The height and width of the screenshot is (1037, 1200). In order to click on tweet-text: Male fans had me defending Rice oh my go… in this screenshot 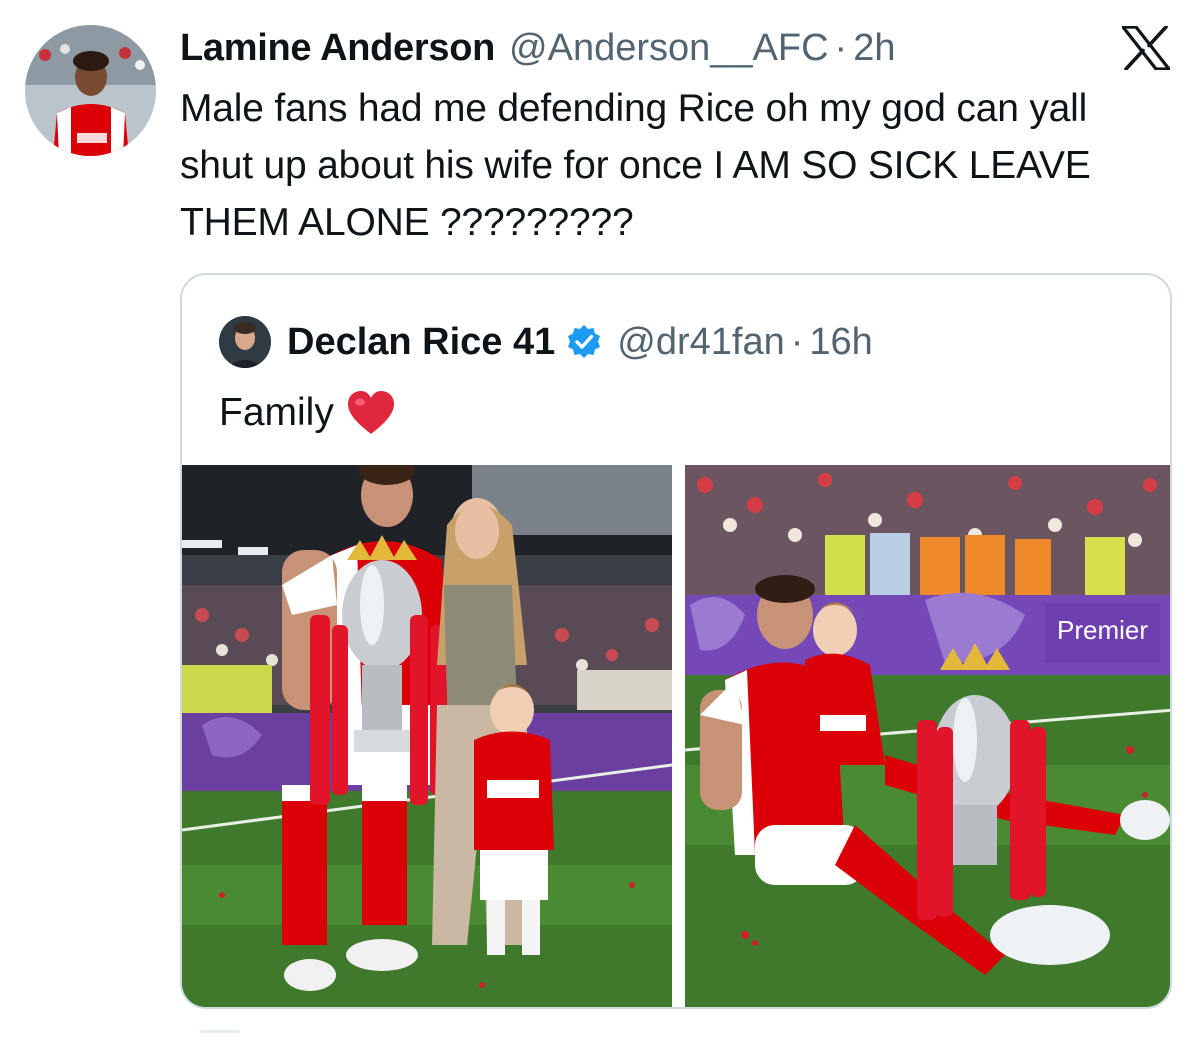, I will do `click(635, 165)`.